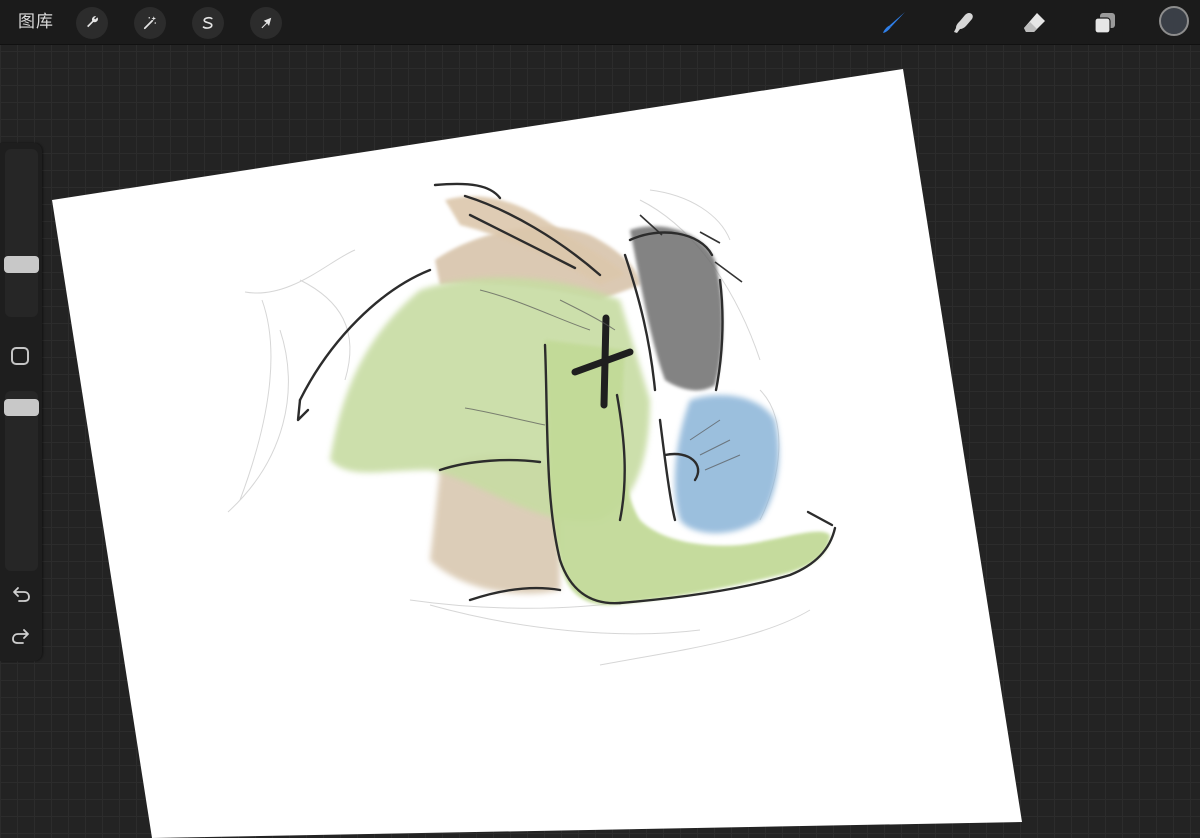  I want to click on arrow-cursor-icon, so click(266, 23).